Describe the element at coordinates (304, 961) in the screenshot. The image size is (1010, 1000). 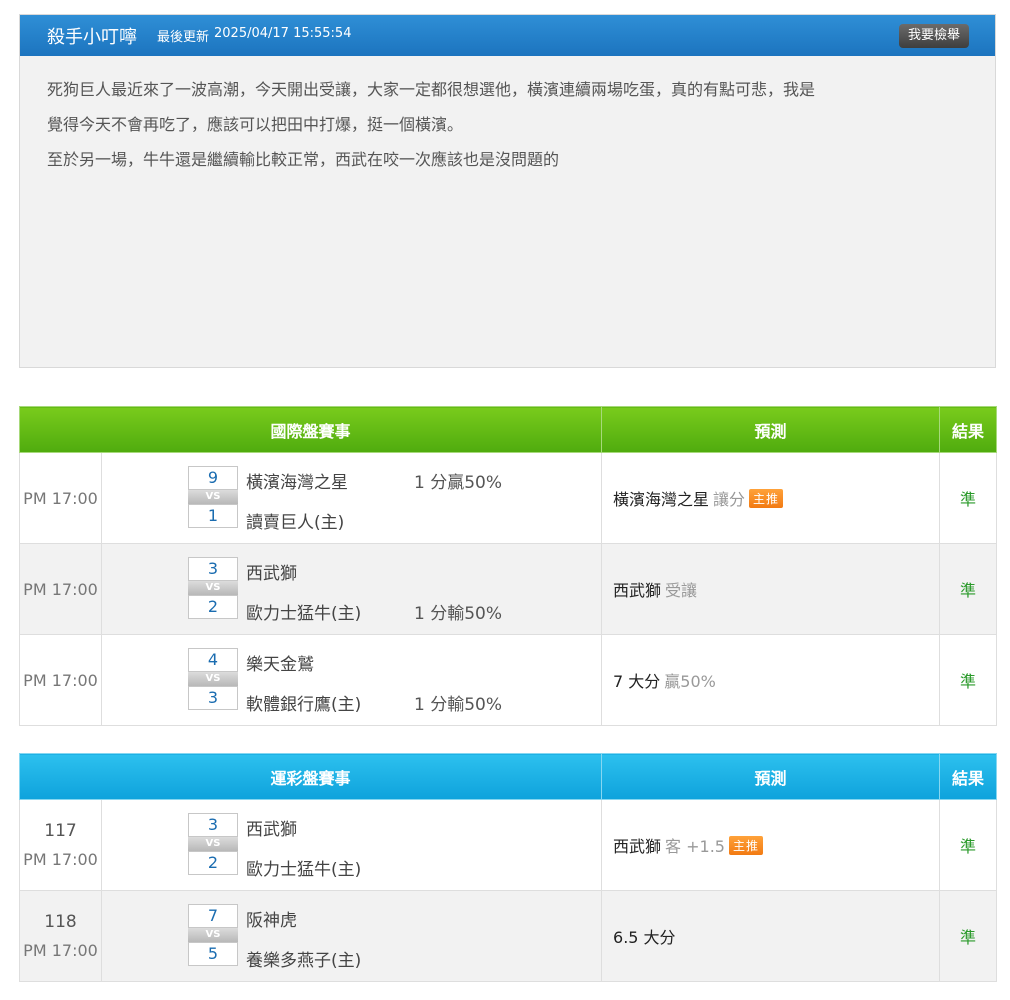
I see `team-home: 養樂多燕子(主)` at that location.